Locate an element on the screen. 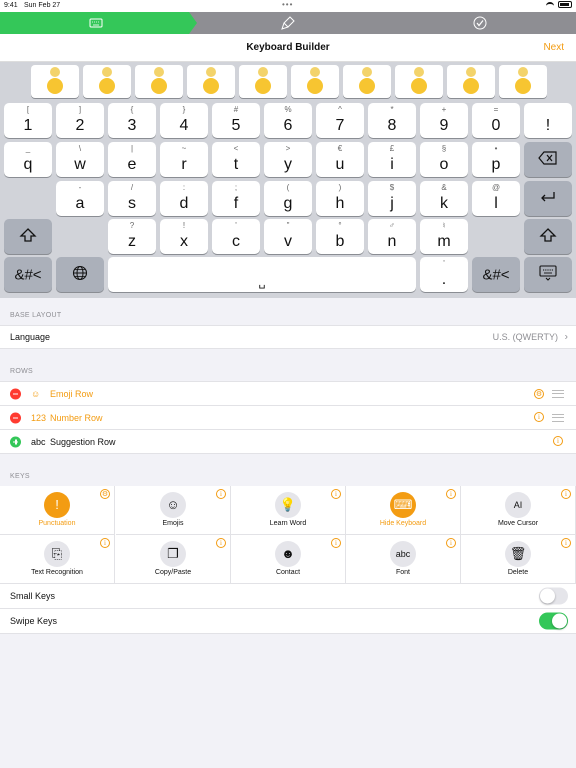  key-a: -a is located at coordinates (80, 198).